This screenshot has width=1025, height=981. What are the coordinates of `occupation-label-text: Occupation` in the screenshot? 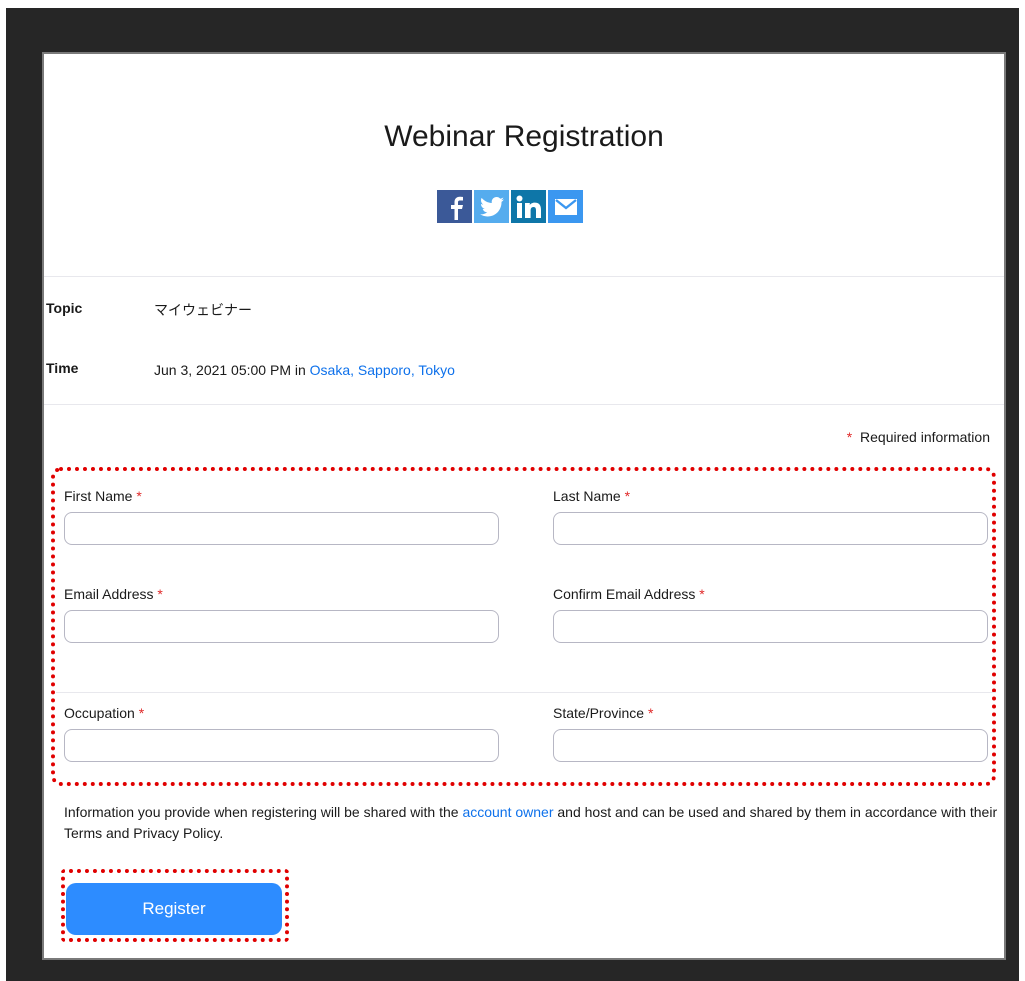 It's located at (99, 713).